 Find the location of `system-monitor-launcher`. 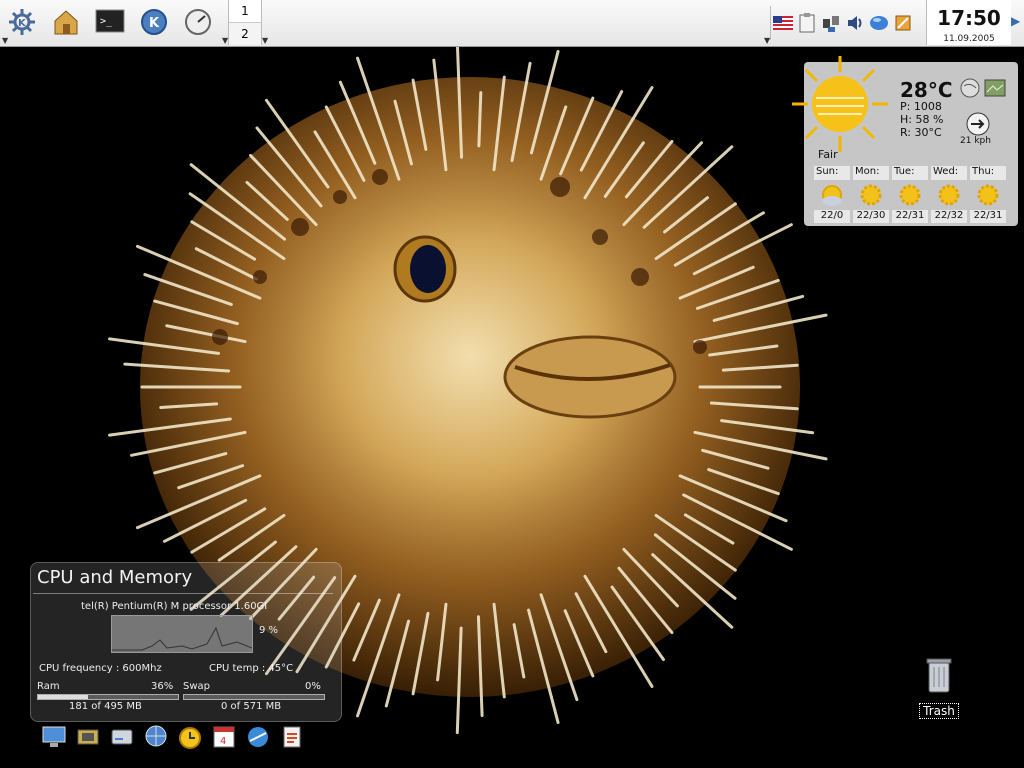

system-monitor-launcher is located at coordinates (198, 22).